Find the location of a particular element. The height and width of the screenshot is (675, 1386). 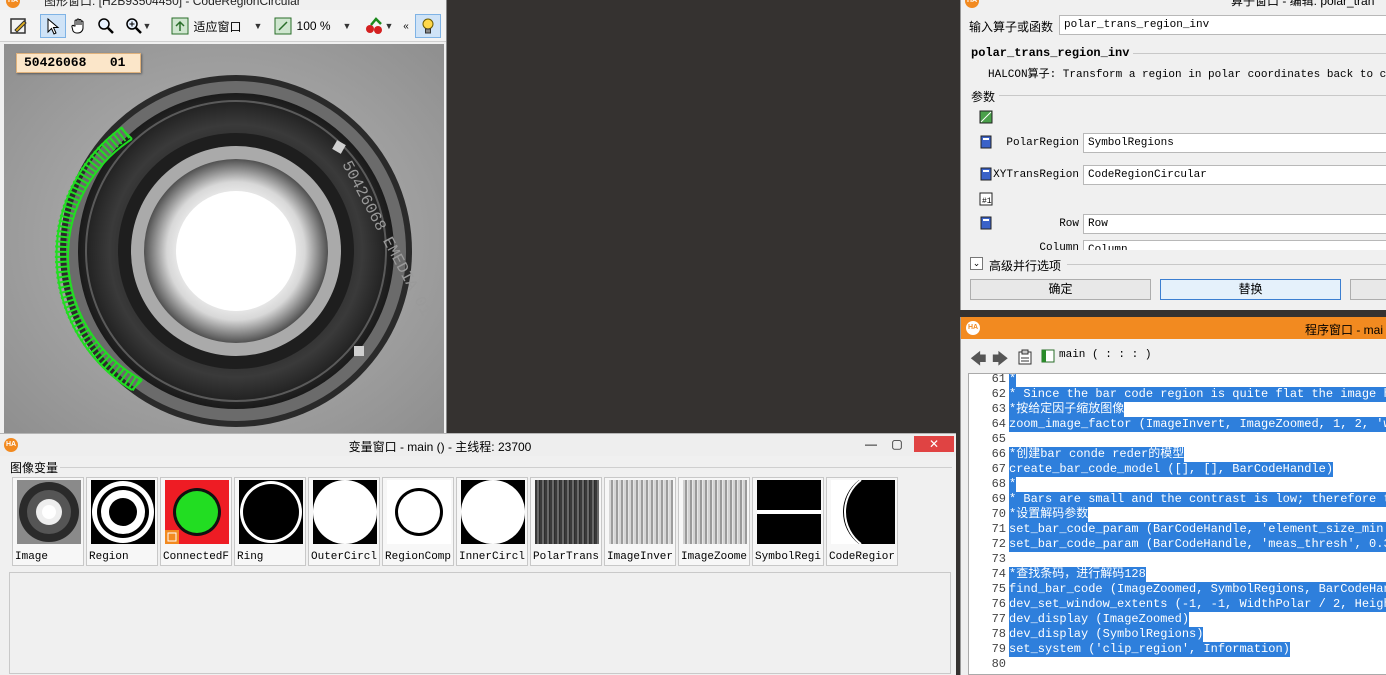

control-param-icon: #1 is located at coordinates (986, 199).